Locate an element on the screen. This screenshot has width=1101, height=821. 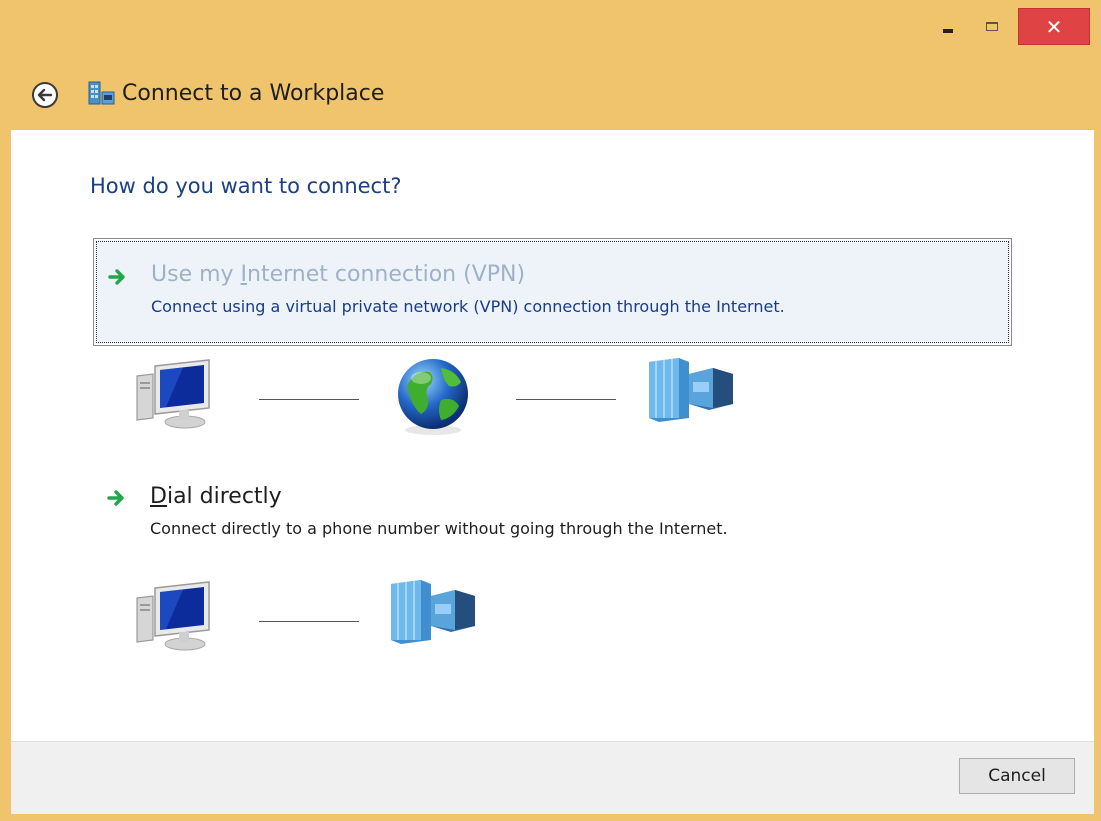
option-dial-title-accel: D is located at coordinates (158, 496).